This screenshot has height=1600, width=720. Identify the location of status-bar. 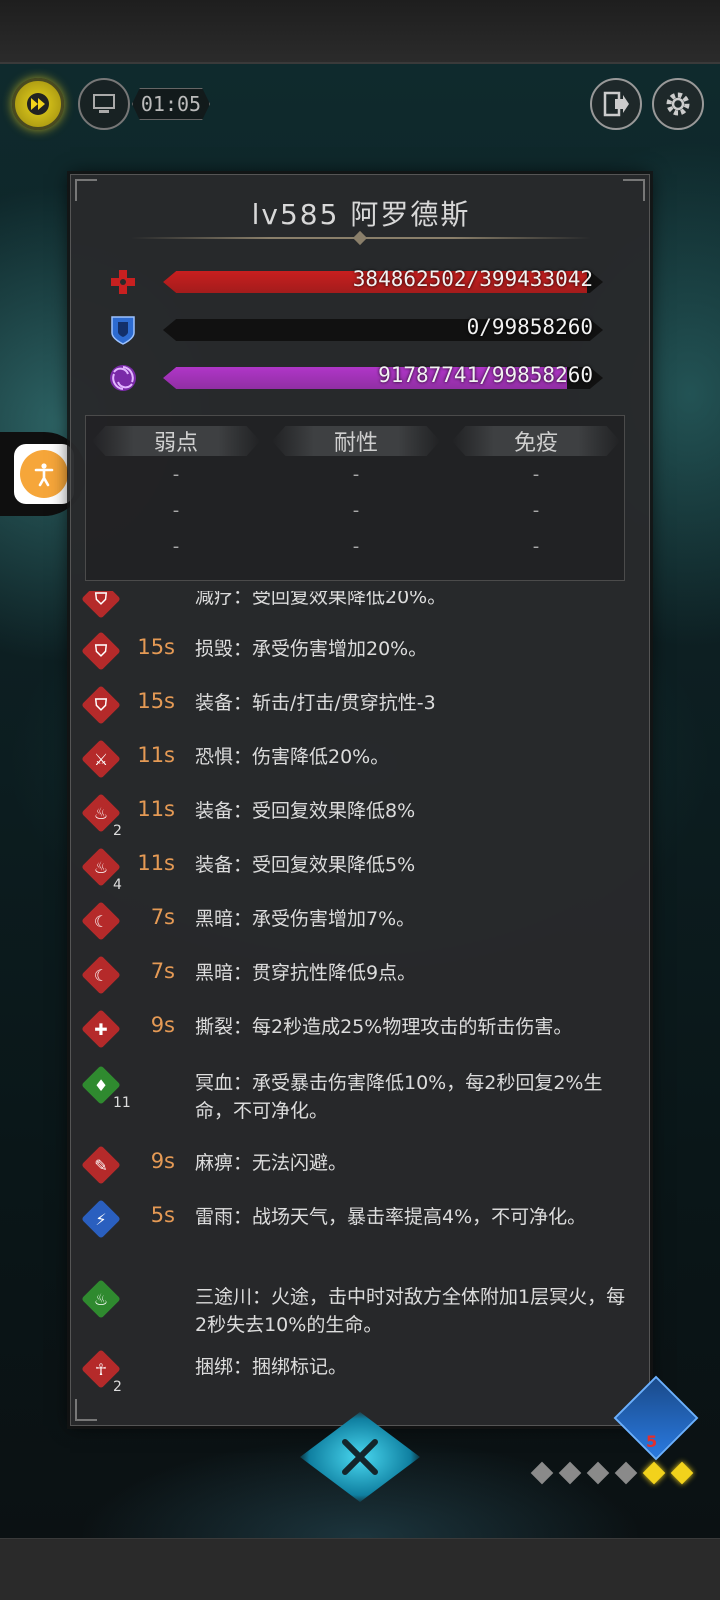
(360, 32).